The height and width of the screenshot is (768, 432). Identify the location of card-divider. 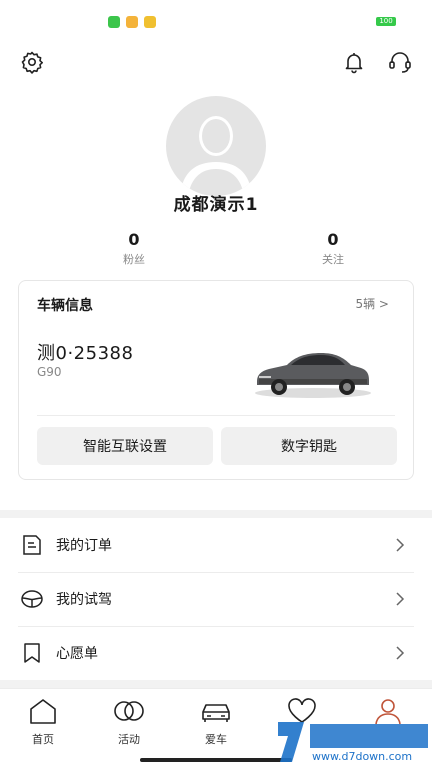
(216, 415).